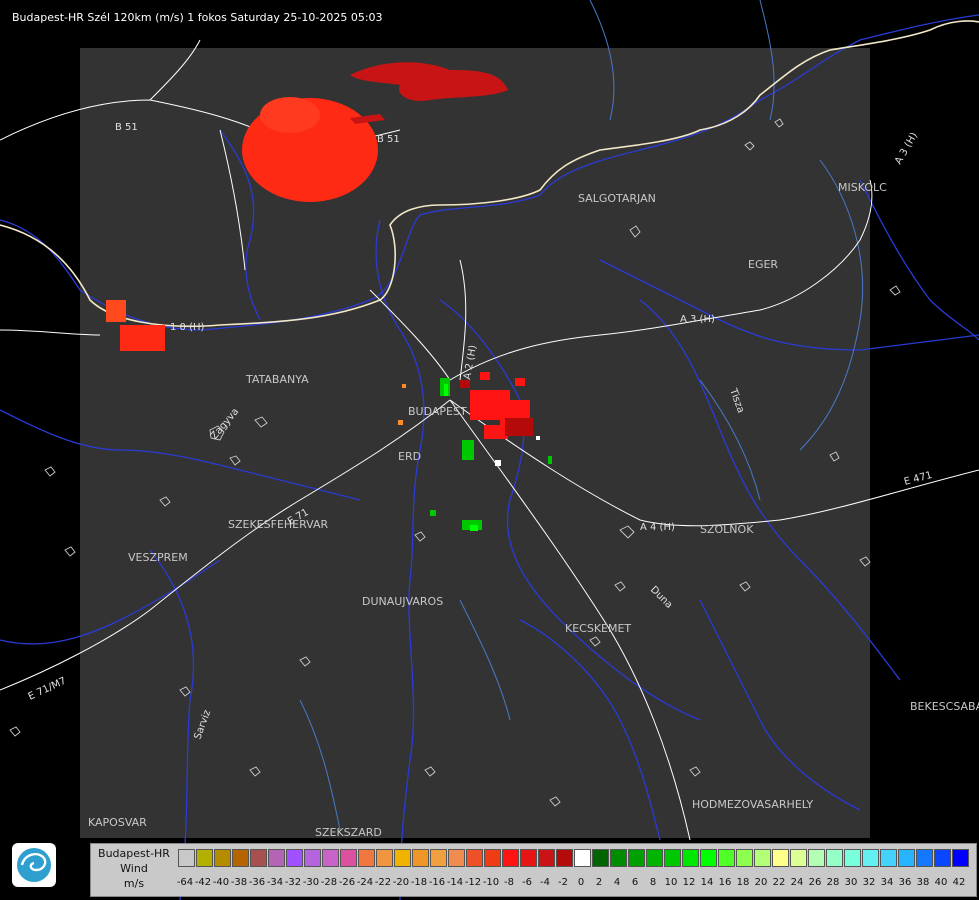 Image resolution: width=979 pixels, height=900 pixels. I want to click on legend-tick-label: -32, so click(293, 882).